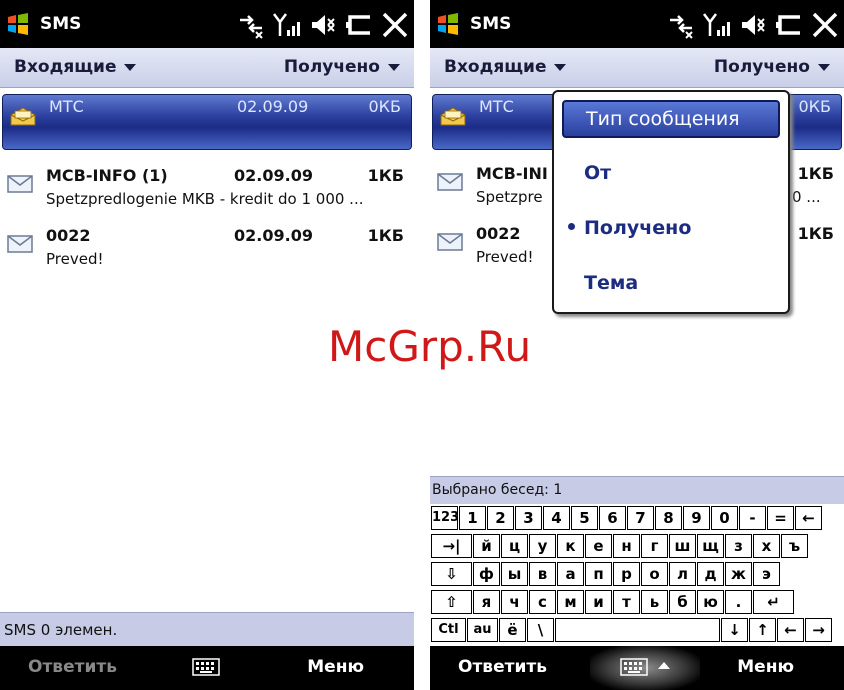 The width and height of the screenshot is (844, 690). Describe the element at coordinates (486, 574) in the screenshot. I see `keyboard-key: ф` at that location.